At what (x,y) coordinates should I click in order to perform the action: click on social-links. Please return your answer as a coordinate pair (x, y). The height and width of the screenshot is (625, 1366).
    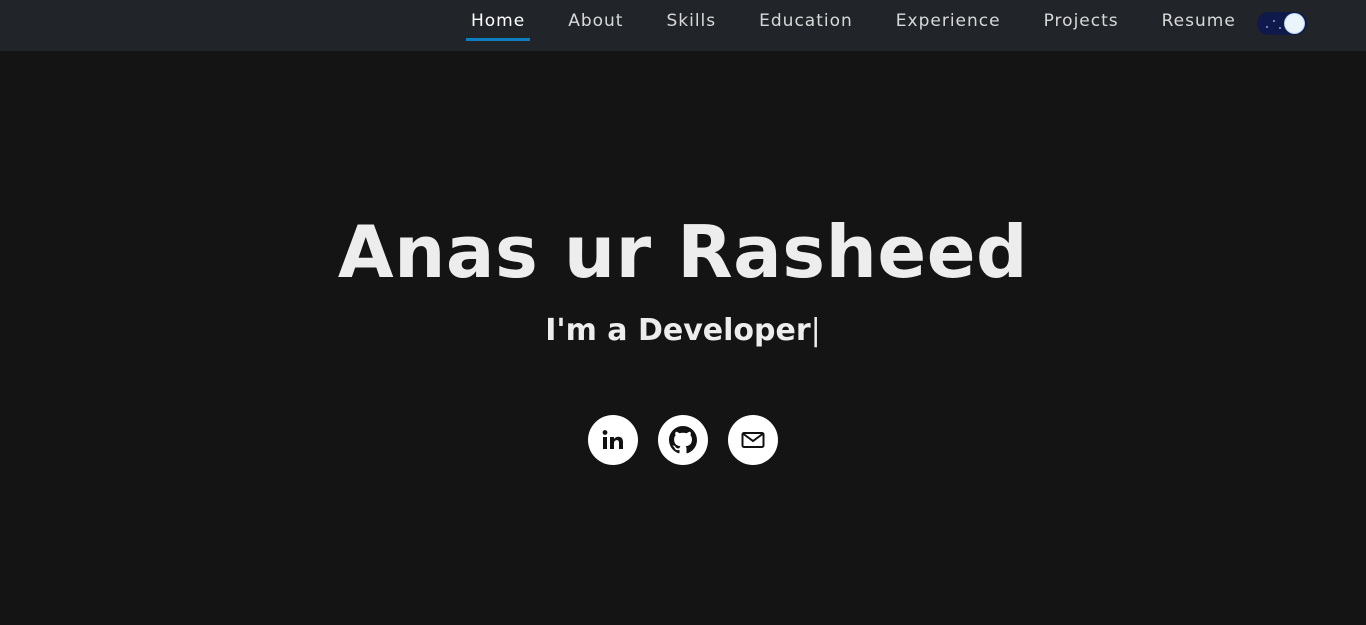
    Looking at the image, I should click on (683, 440).